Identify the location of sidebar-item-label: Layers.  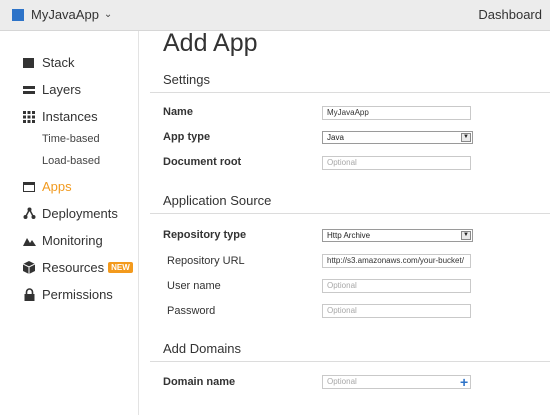
(62, 89).